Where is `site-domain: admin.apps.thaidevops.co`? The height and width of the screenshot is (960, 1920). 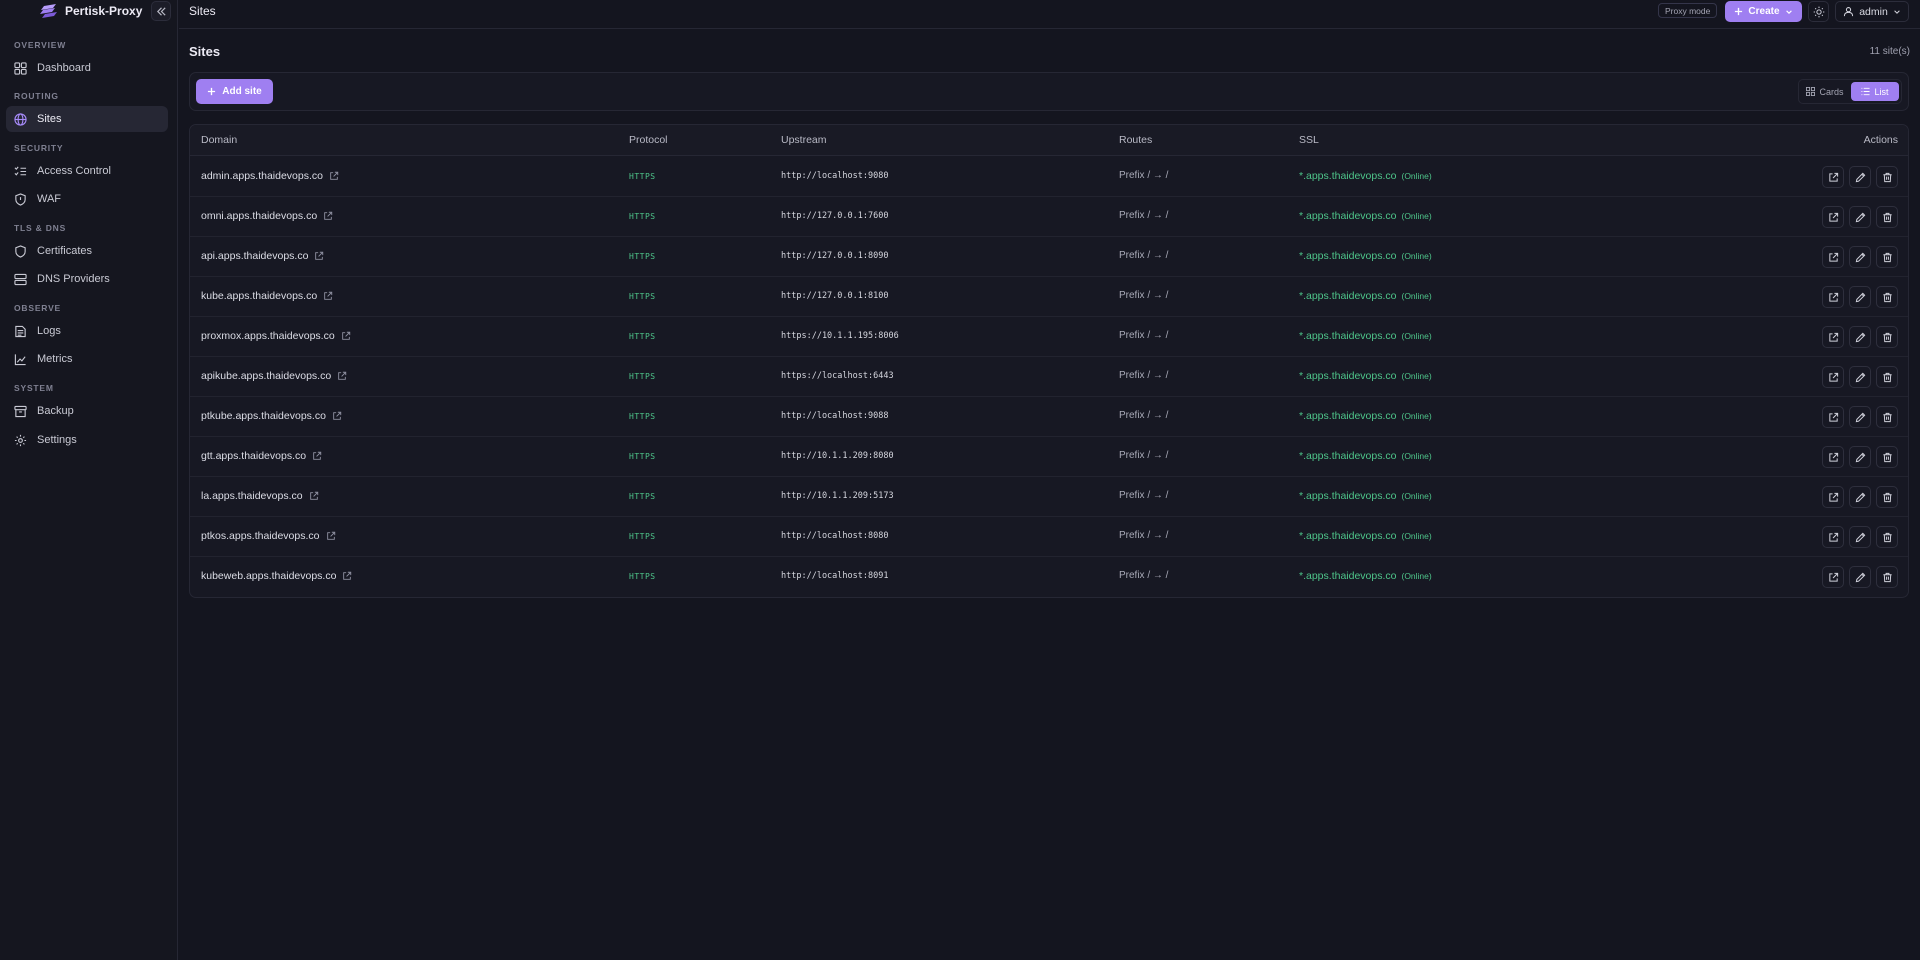 site-domain: admin.apps.thaidevops.co is located at coordinates (270, 176).